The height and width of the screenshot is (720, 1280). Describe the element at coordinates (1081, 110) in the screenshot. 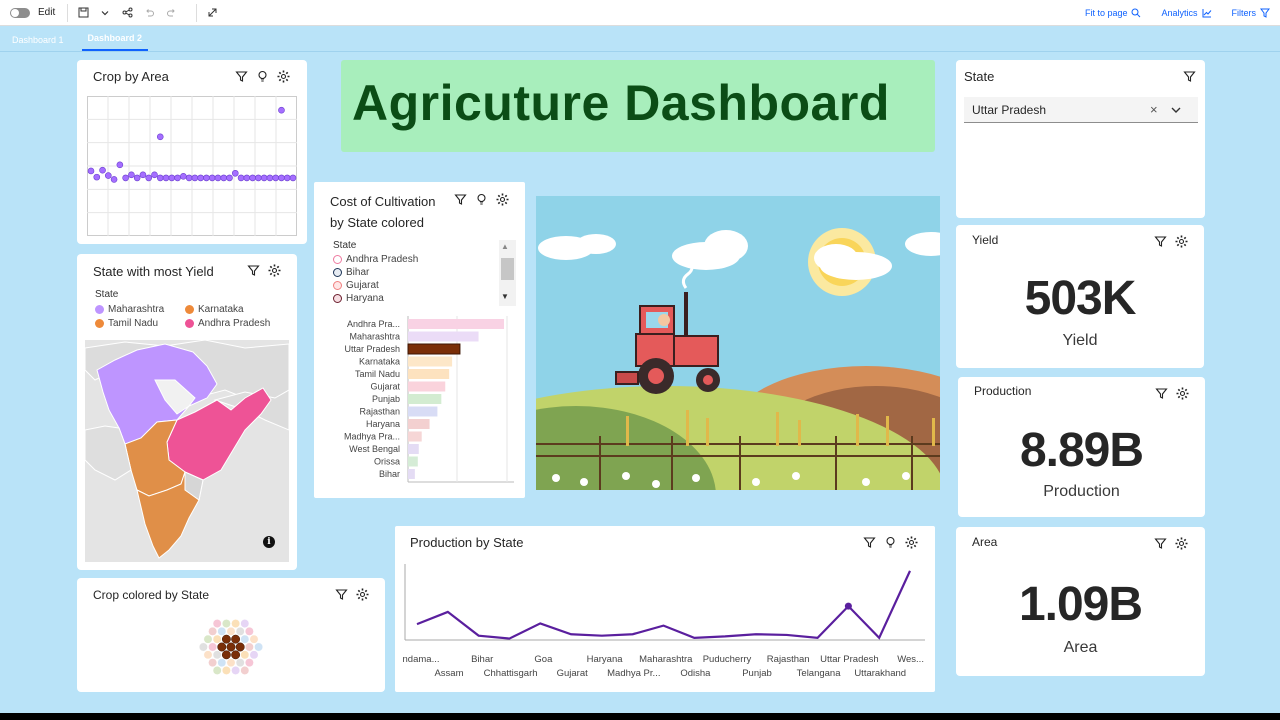

I see `state-select: Uttar Pradesh ×` at that location.